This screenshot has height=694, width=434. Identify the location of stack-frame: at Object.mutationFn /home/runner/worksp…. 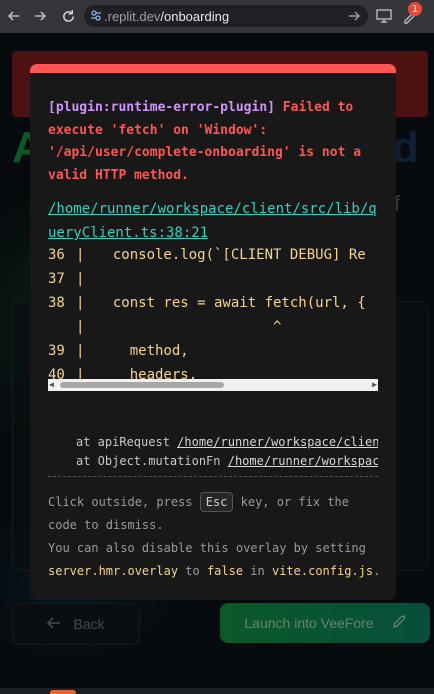
(227, 461).